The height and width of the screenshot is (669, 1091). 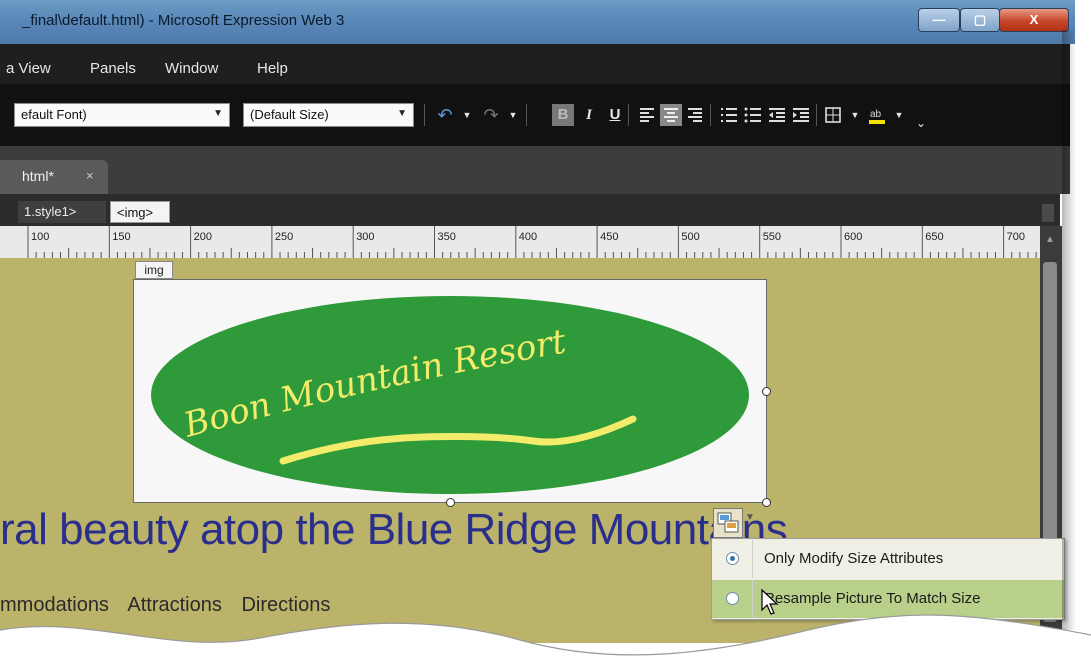 I want to click on tab-close-icon: ×, so click(x=90, y=175).